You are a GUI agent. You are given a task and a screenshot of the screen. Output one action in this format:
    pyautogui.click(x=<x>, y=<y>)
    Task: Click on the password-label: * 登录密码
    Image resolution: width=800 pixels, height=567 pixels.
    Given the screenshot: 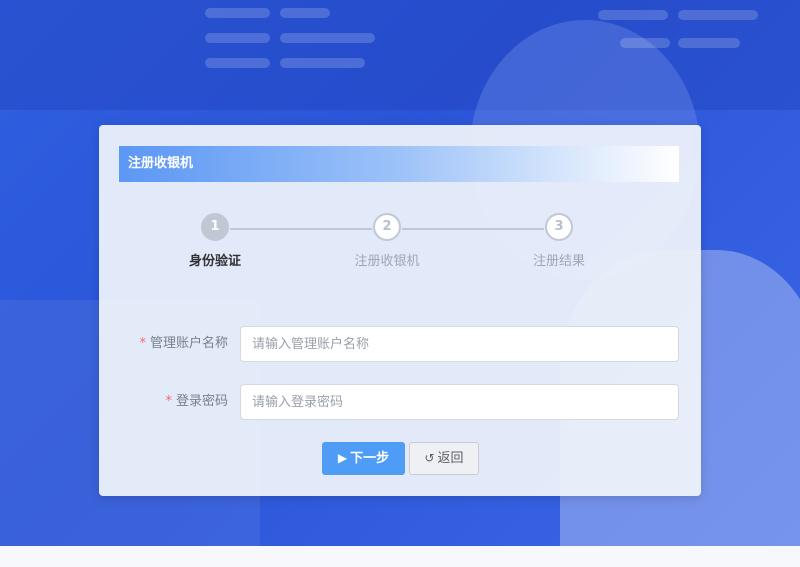 What is the action you would take?
    pyautogui.click(x=196, y=402)
    